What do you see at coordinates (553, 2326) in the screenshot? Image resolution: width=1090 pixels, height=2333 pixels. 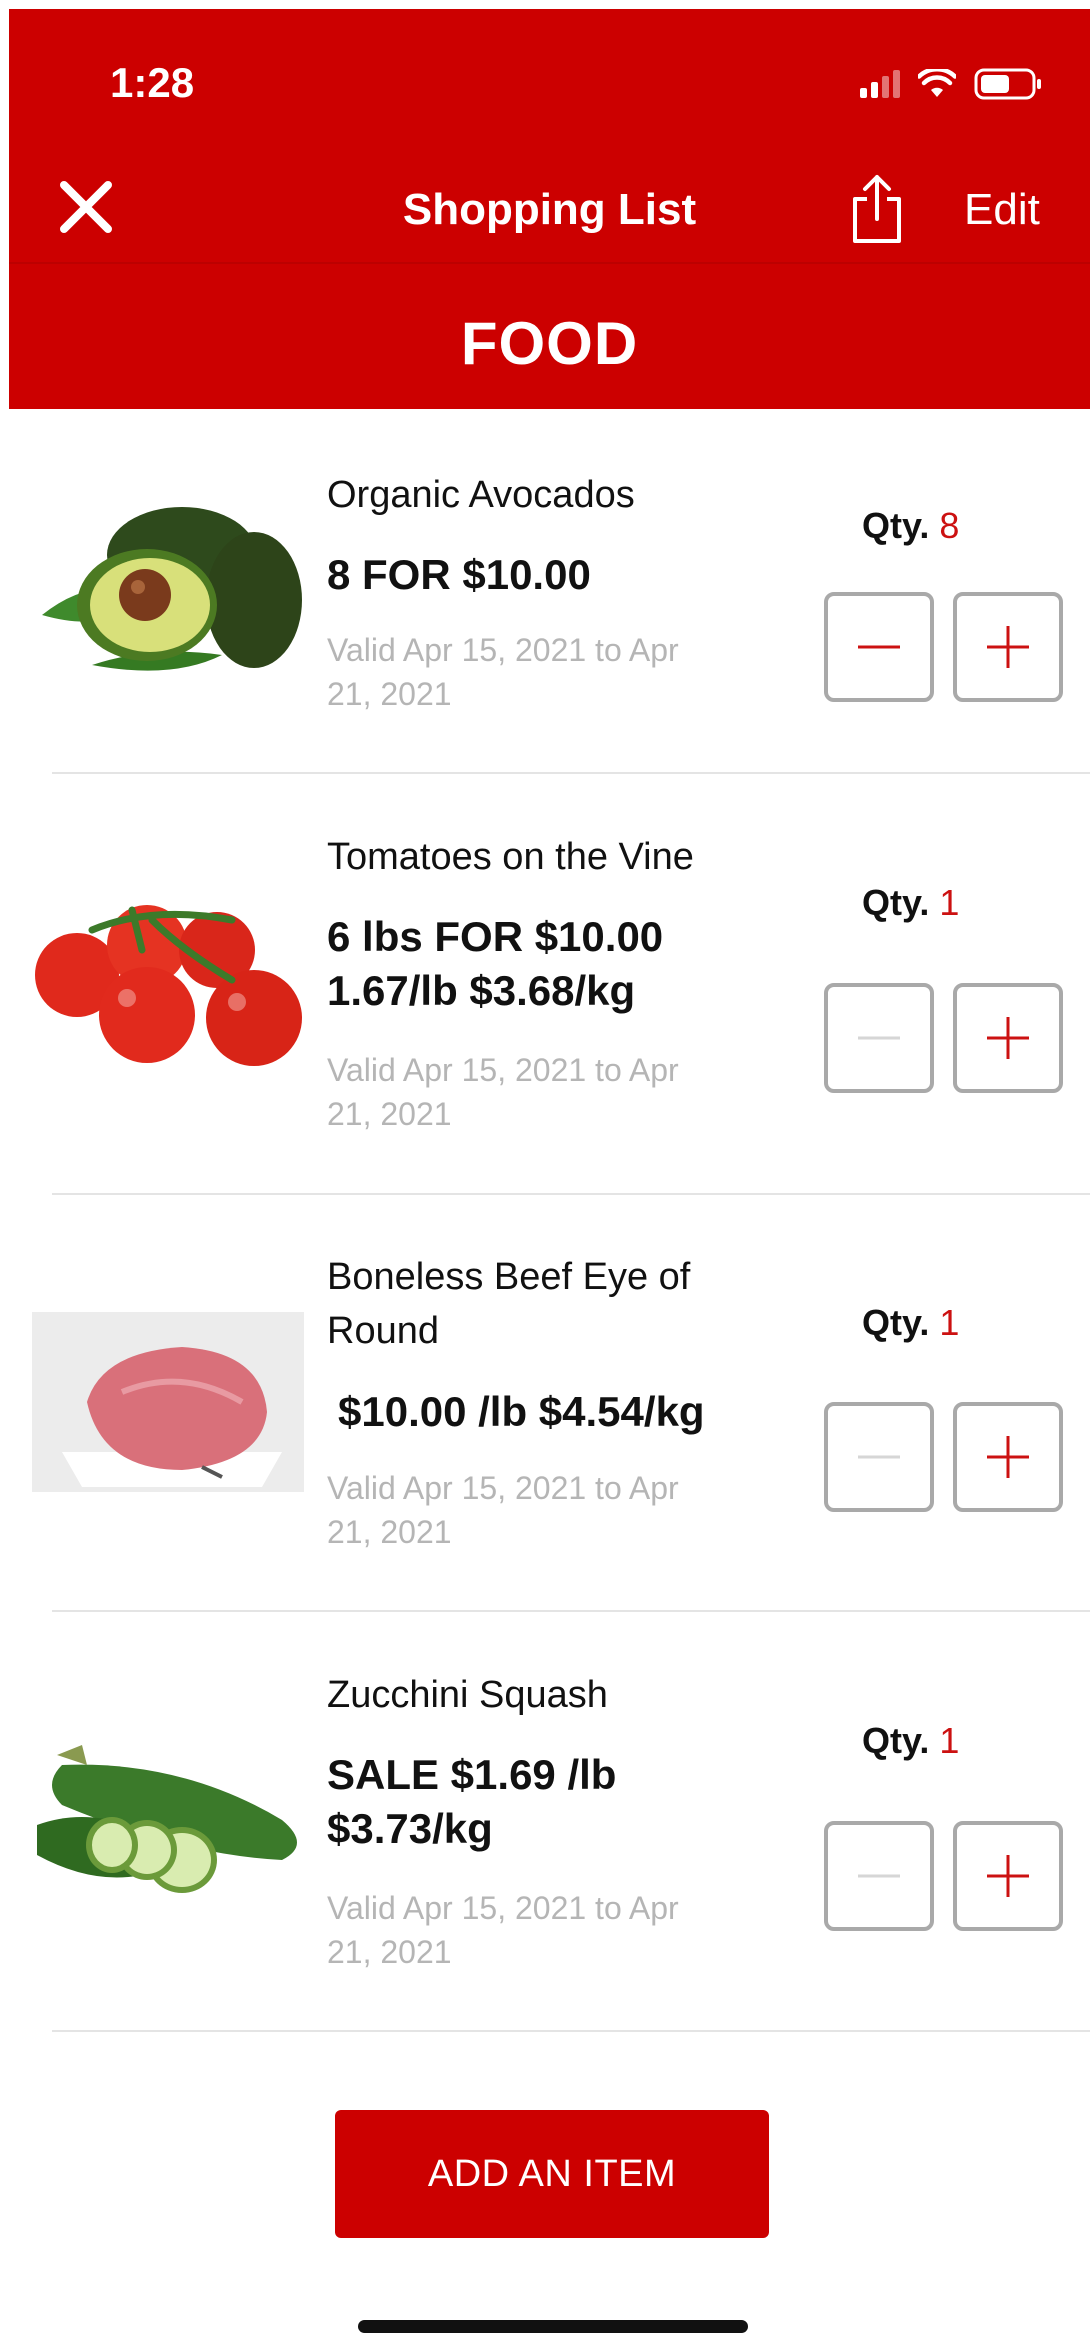 I see `home-indicator` at bounding box center [553, 2326].